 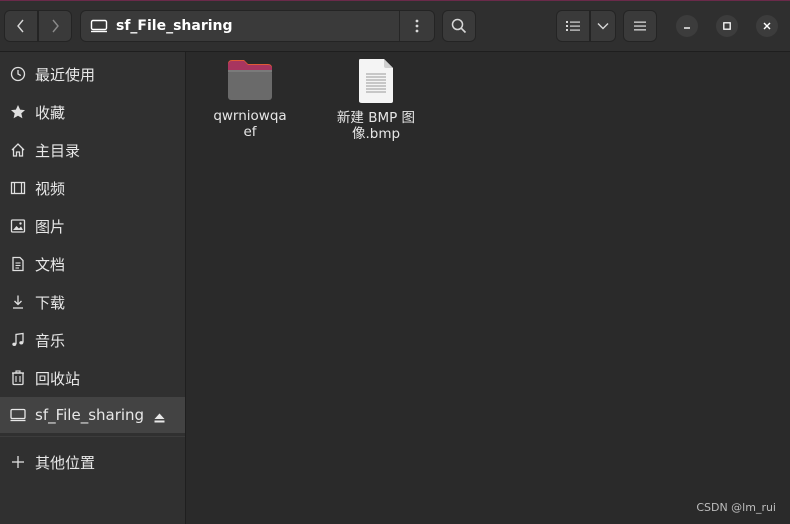 I want to click on sidebar-item-label: 其他位置, so click(x=65, y=462).